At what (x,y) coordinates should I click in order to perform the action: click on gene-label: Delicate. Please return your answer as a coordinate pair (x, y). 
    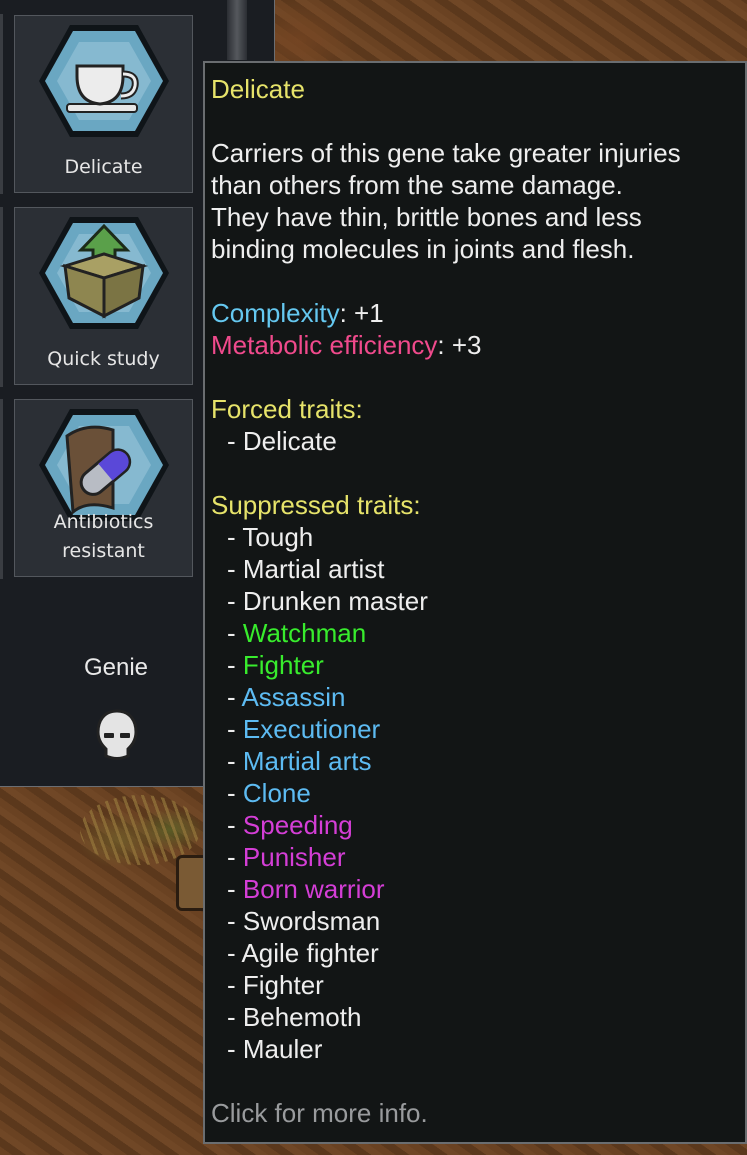
    Looking at the image, I should click on (103, 167).